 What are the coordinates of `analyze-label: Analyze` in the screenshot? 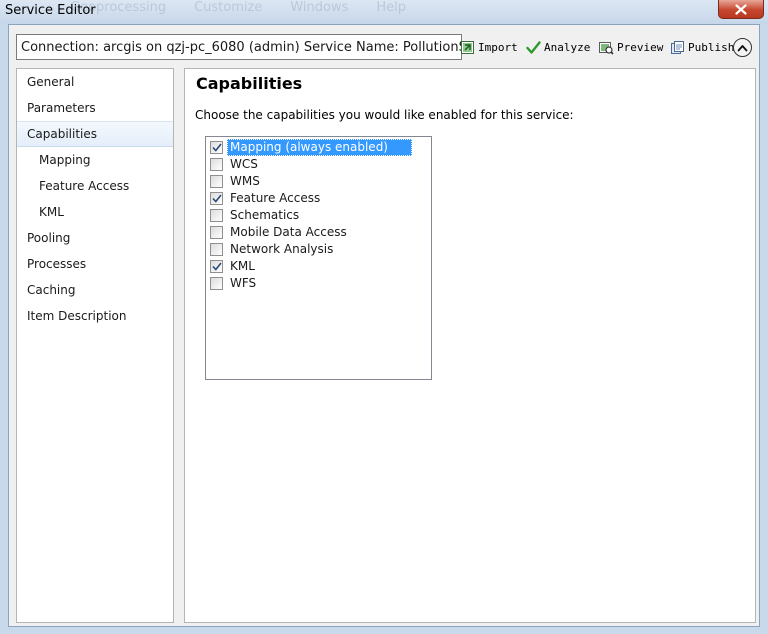 It's located at (567, 47).